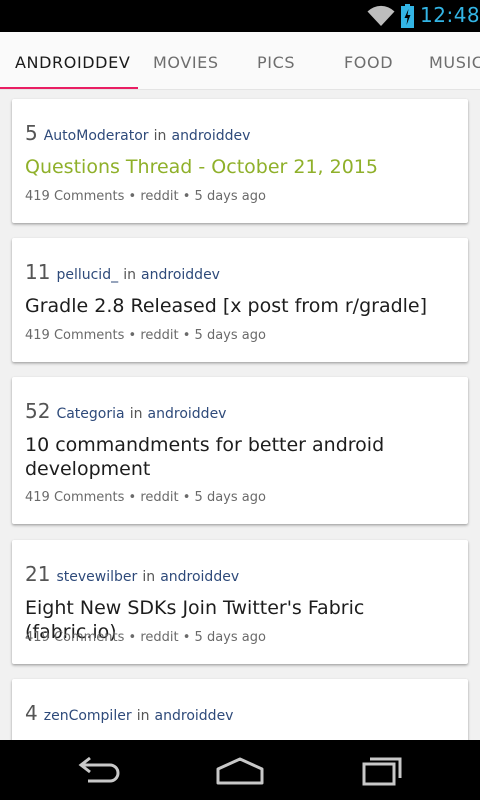 This screenshot has width=480, height=800. Describe the element at coordinates (240, 61) in the screenshot. I see `tab-bar: ANDROIDDEV MOVIES PICS FOOD MUSIC` at that location.